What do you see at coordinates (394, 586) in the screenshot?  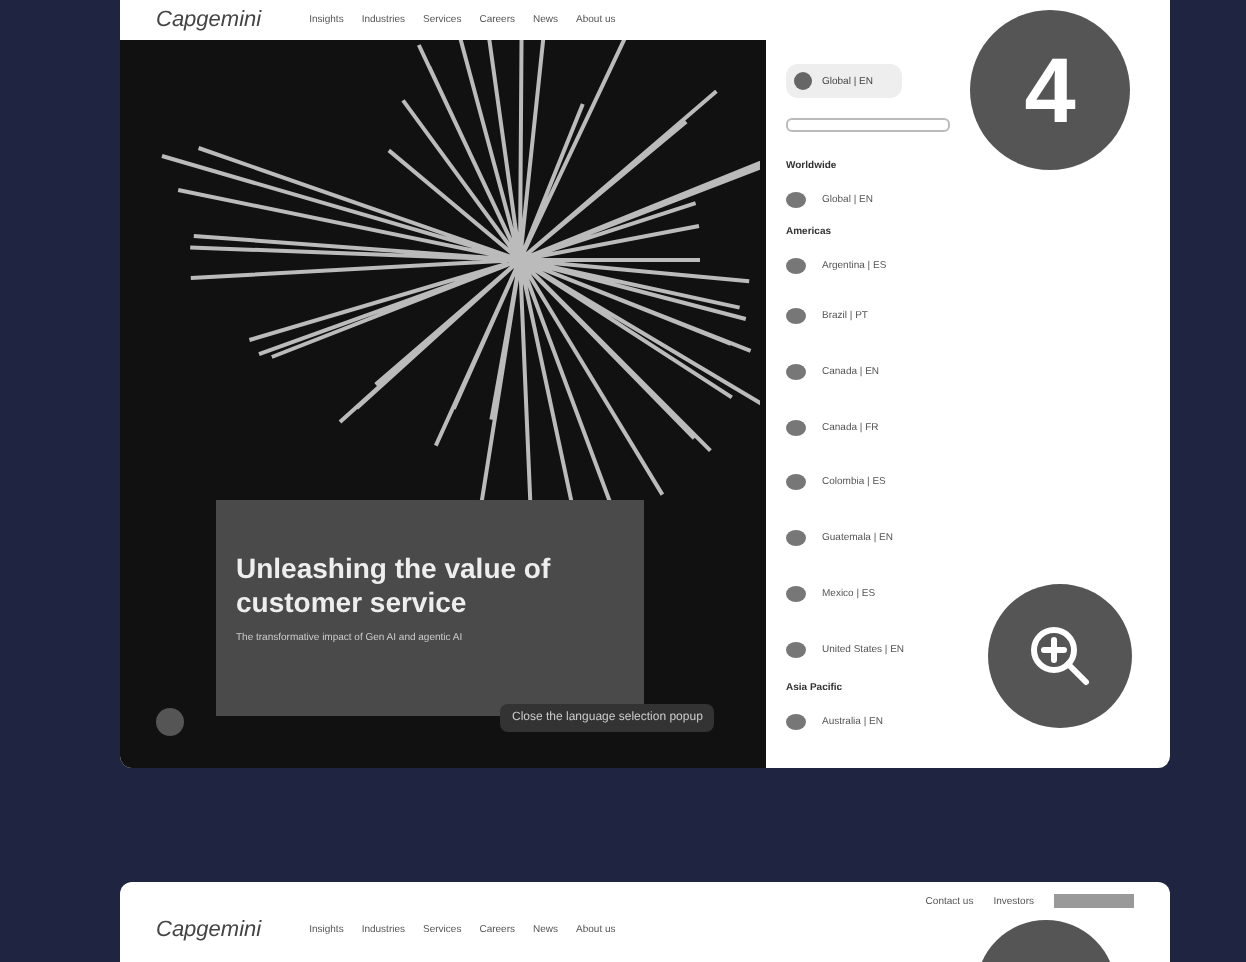 I see `hero-title: Unleashing the value of customer service` at bounding box center [394, 586].